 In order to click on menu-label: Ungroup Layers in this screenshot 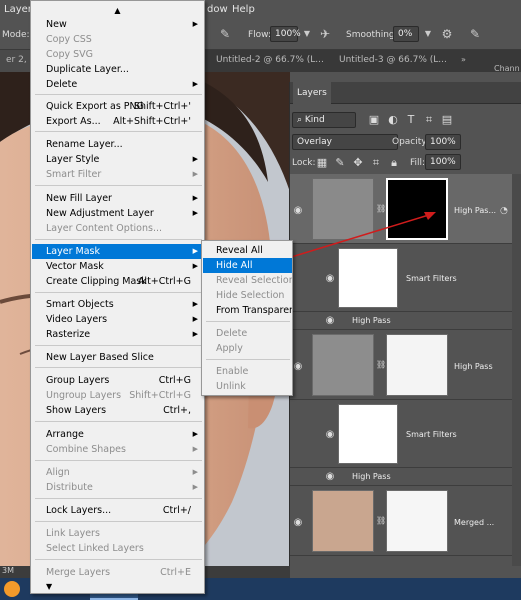, I will do `click(84, 395)`.